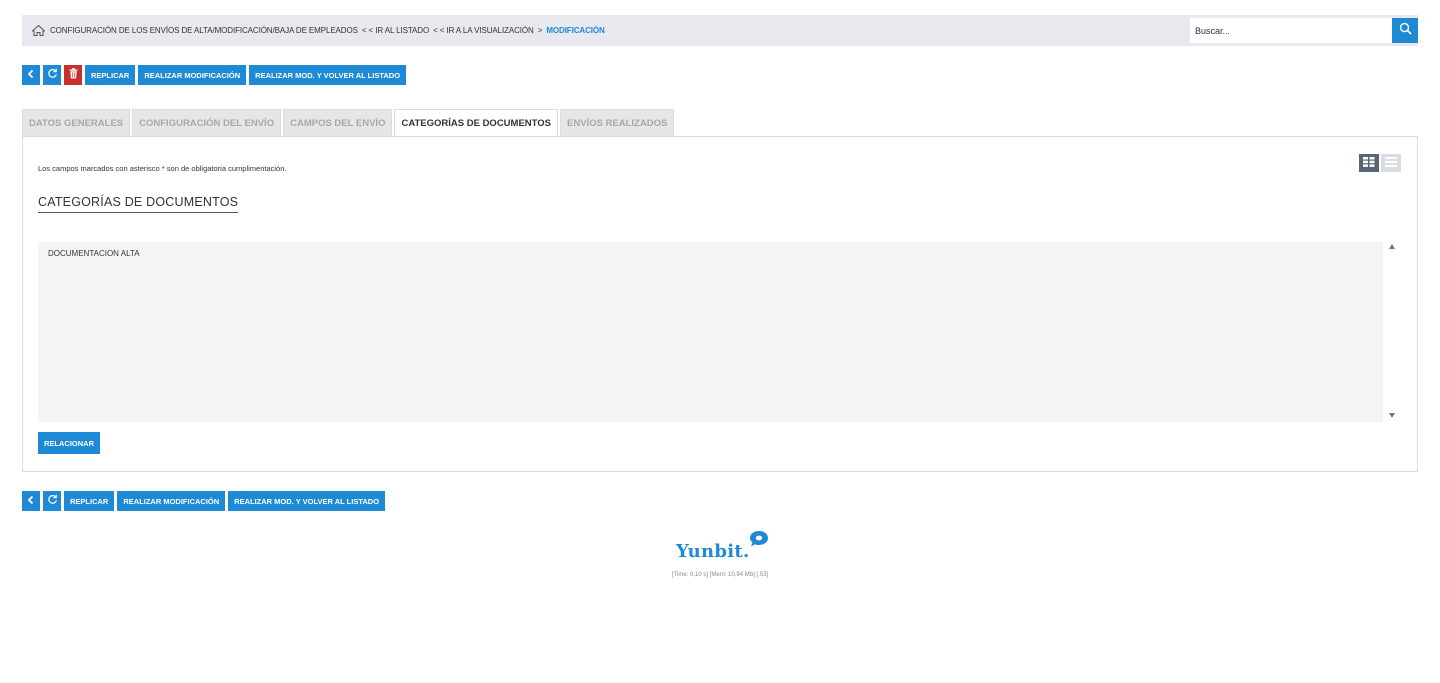  I want to click on breadcrumb-current: MODIFICACIÓN, so click(575, 30).